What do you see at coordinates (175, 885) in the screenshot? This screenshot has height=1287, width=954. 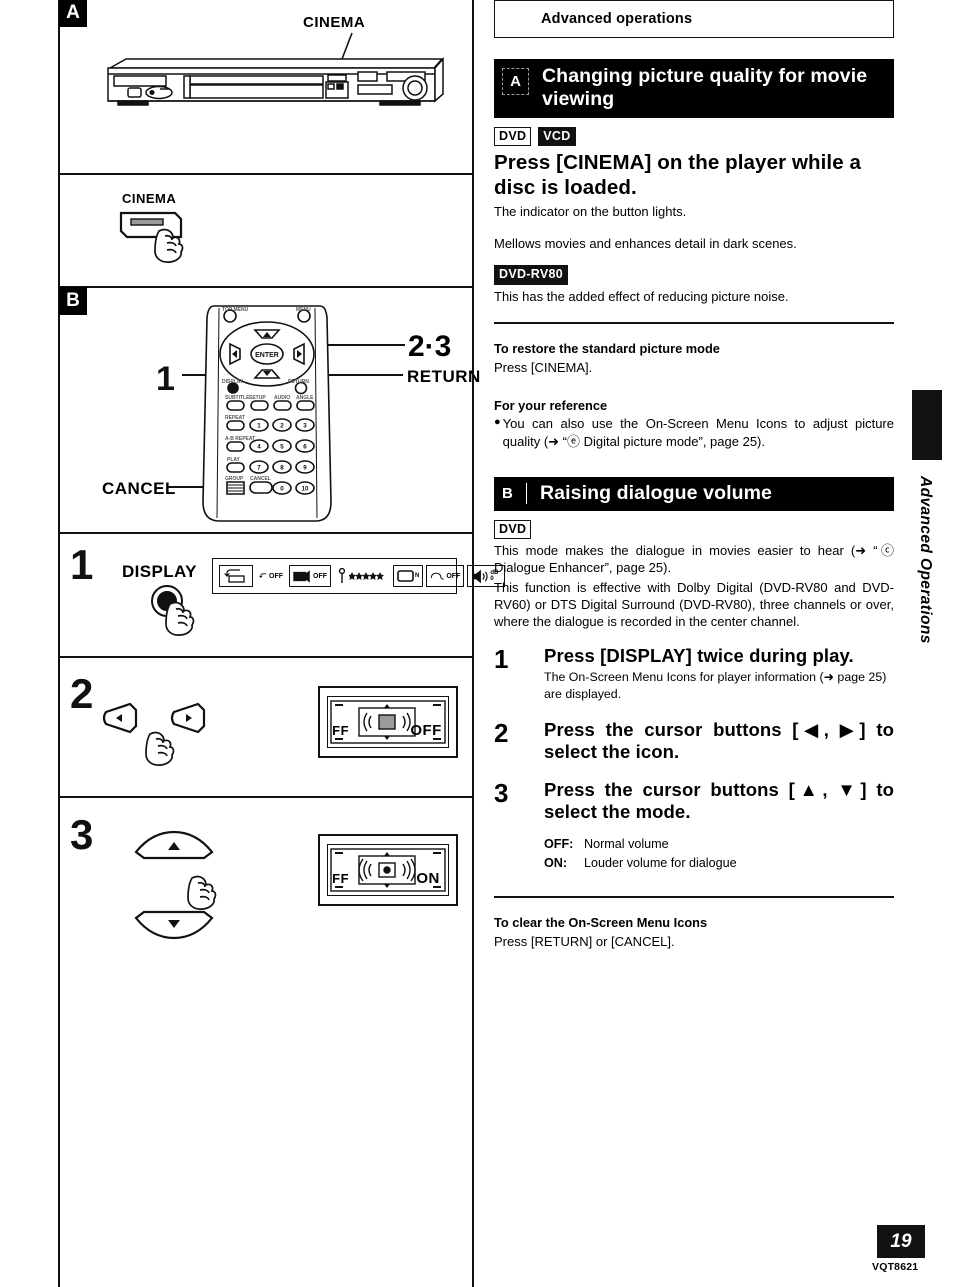 I see `ud-cursor-illustration` at bounding box center [175, 885].